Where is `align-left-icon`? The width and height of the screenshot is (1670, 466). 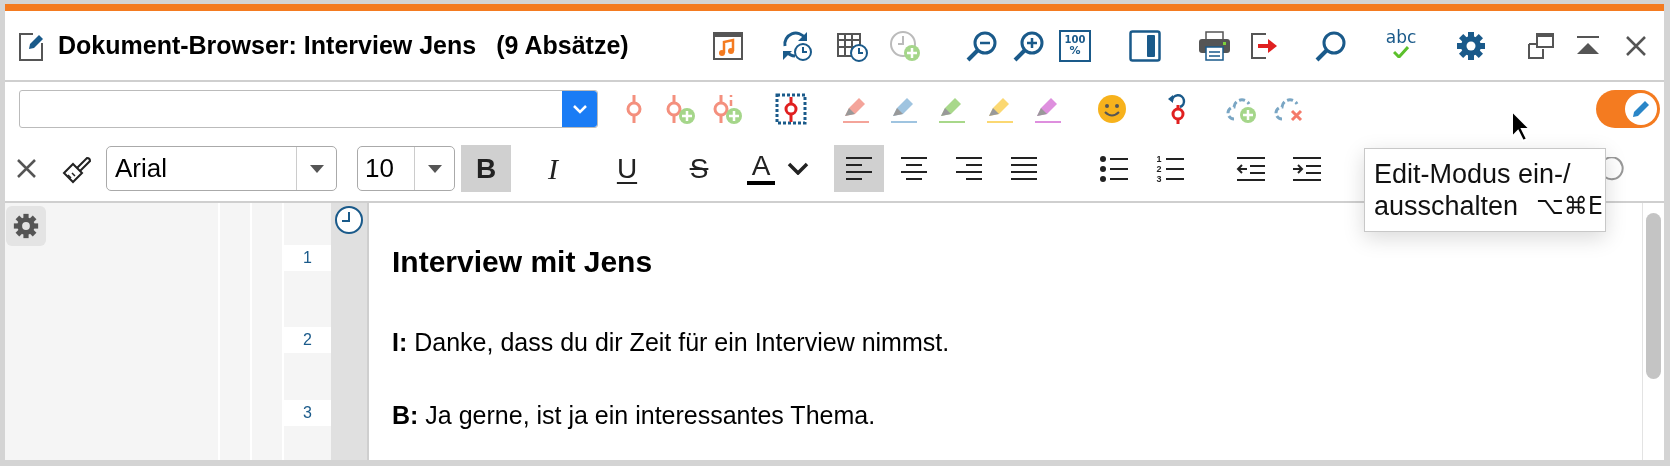
align-left-icon is located at coordinates (859, 168).